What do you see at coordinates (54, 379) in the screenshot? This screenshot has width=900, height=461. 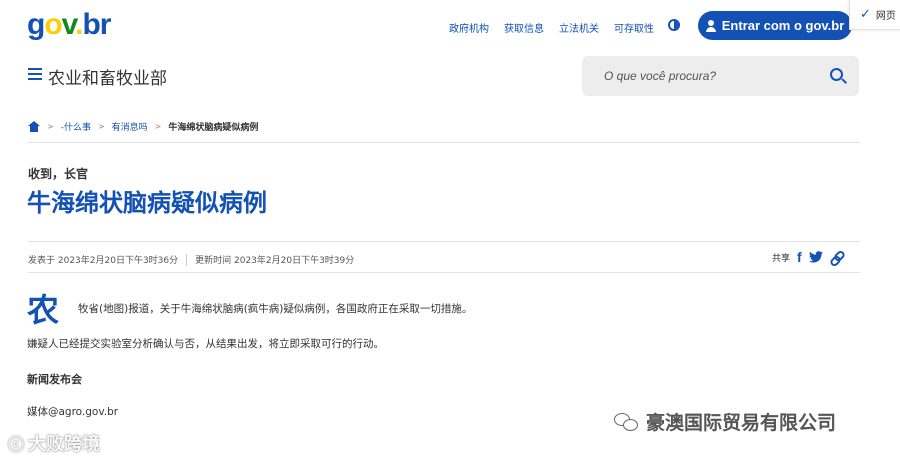 I see `press-subhead: 新闻发布会` at bounding box center [54, 379].